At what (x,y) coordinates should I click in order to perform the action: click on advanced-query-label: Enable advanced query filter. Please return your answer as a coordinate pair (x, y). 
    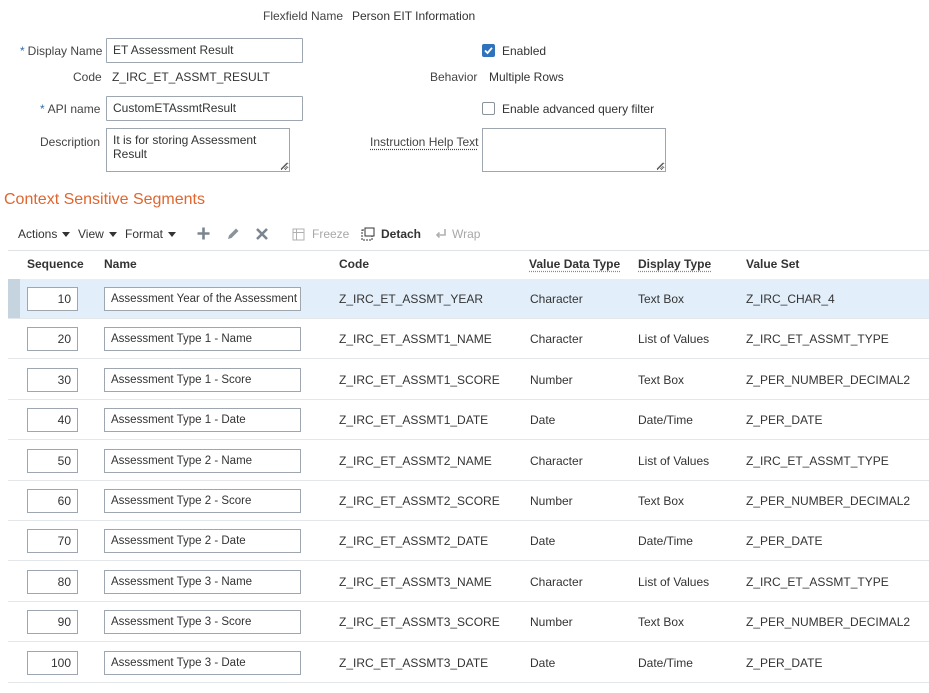
    Looking at the image, I should click on (578, 109).